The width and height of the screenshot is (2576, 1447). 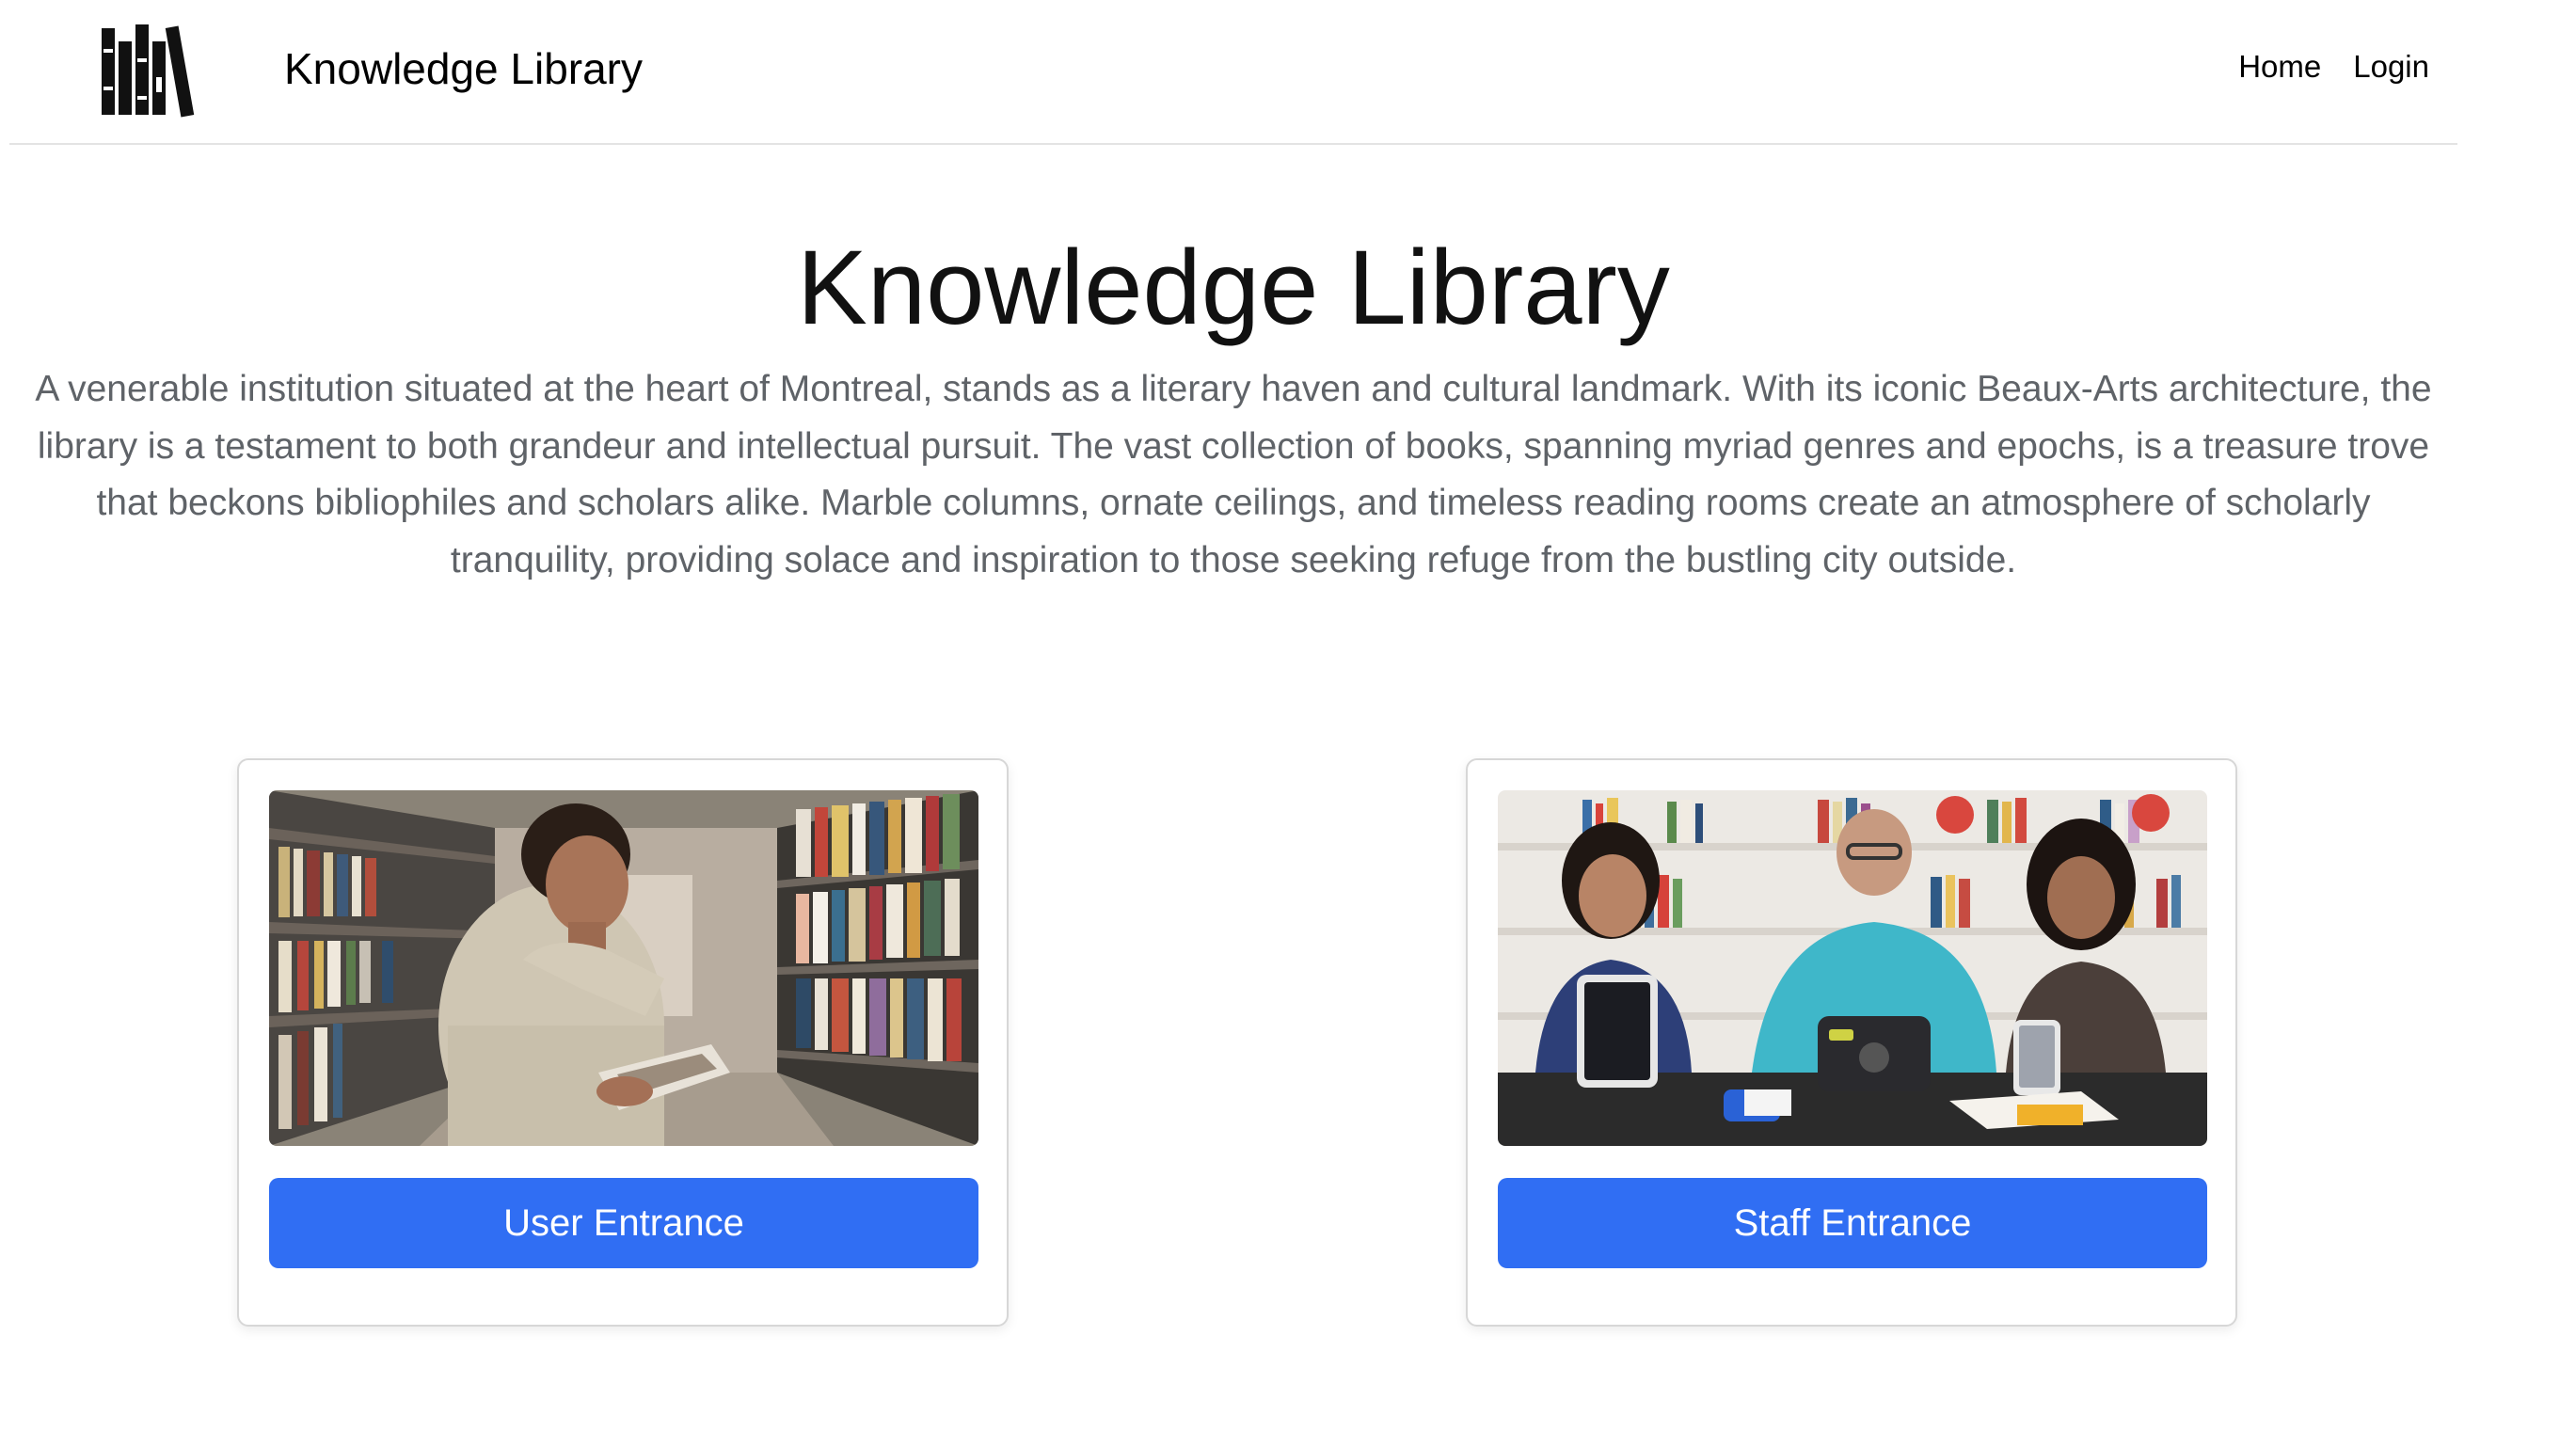 I want to click on staff-entrance-card: Staff Entrance, so click(x=1852, y=1042).